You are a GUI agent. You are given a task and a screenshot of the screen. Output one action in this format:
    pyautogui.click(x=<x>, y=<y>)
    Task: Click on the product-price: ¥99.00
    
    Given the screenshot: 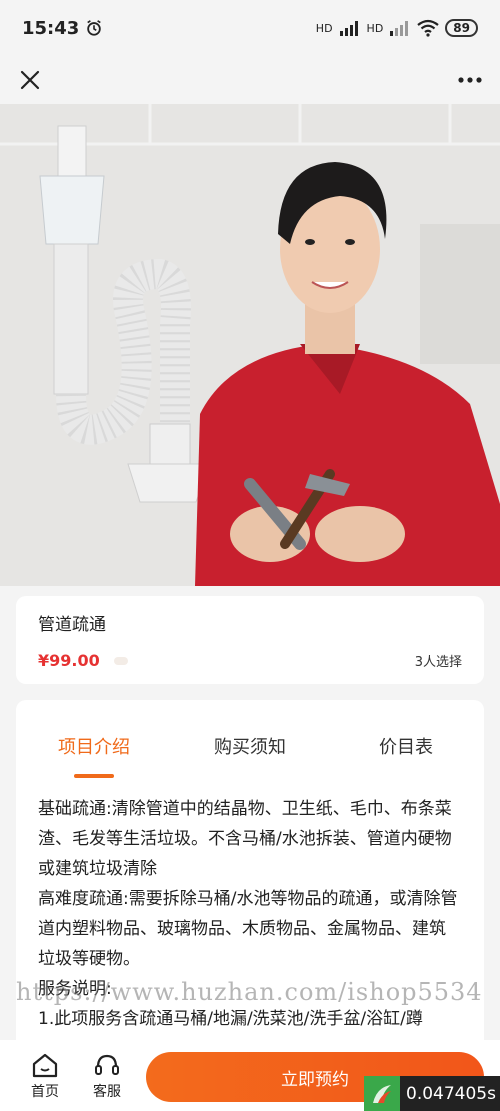 What is the action you would take?
    pyautogui.click(x=69, y=660)
    